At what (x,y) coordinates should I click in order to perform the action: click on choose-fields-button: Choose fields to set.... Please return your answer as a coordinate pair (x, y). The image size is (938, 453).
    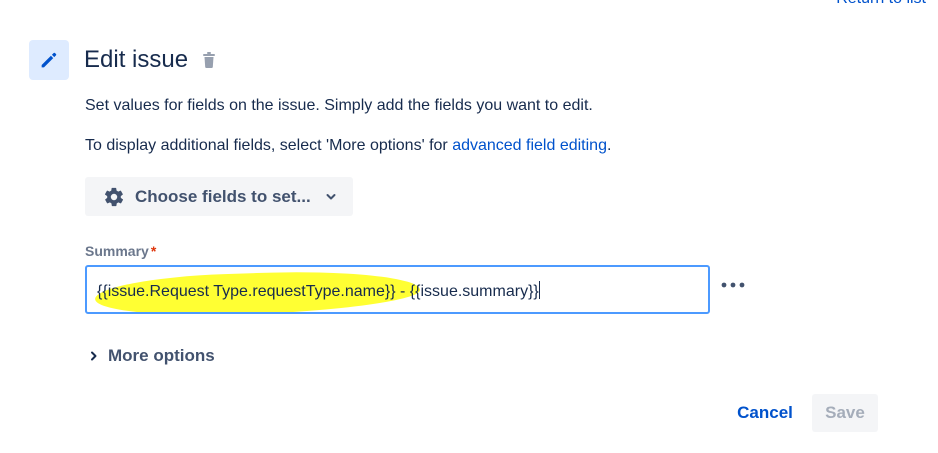
    Looking at the image, I should click on (219, 196).